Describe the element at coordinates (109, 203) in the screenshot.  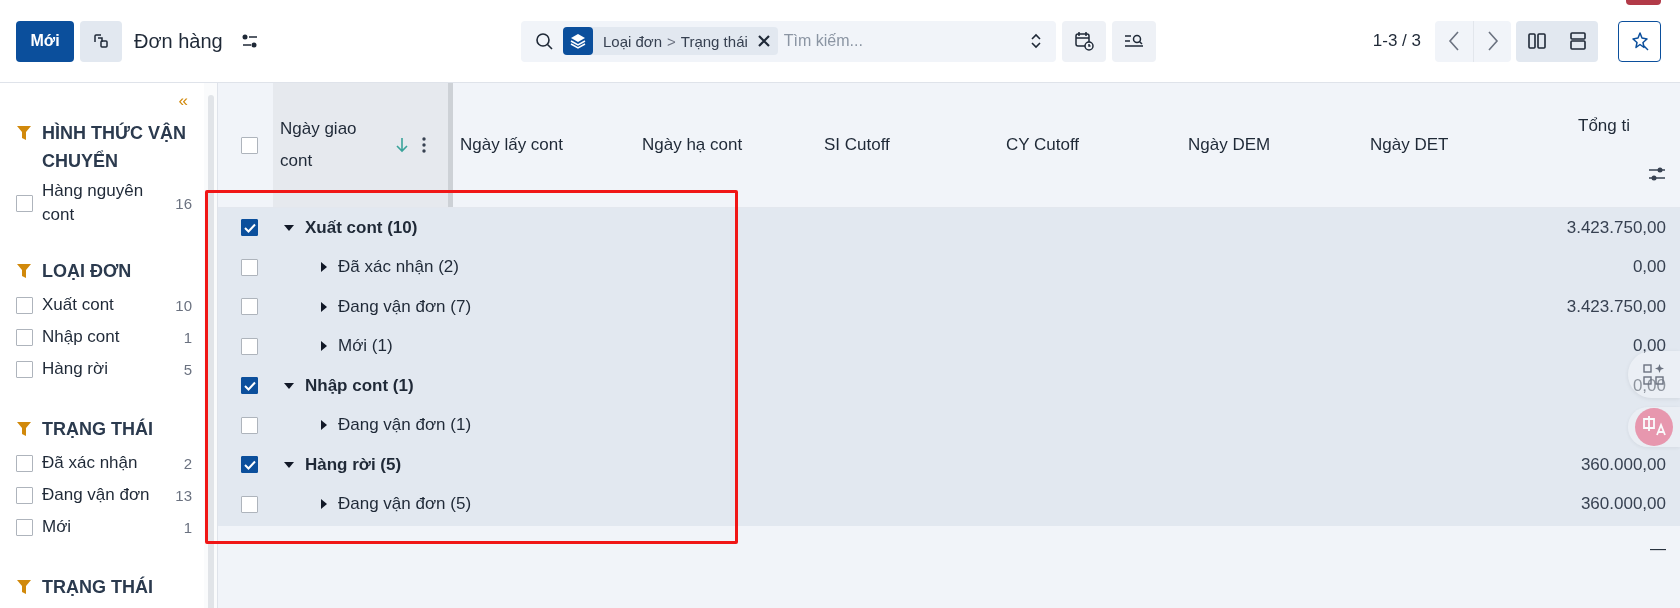
I see `filter-option: Hàng nguyên cont` at that location.